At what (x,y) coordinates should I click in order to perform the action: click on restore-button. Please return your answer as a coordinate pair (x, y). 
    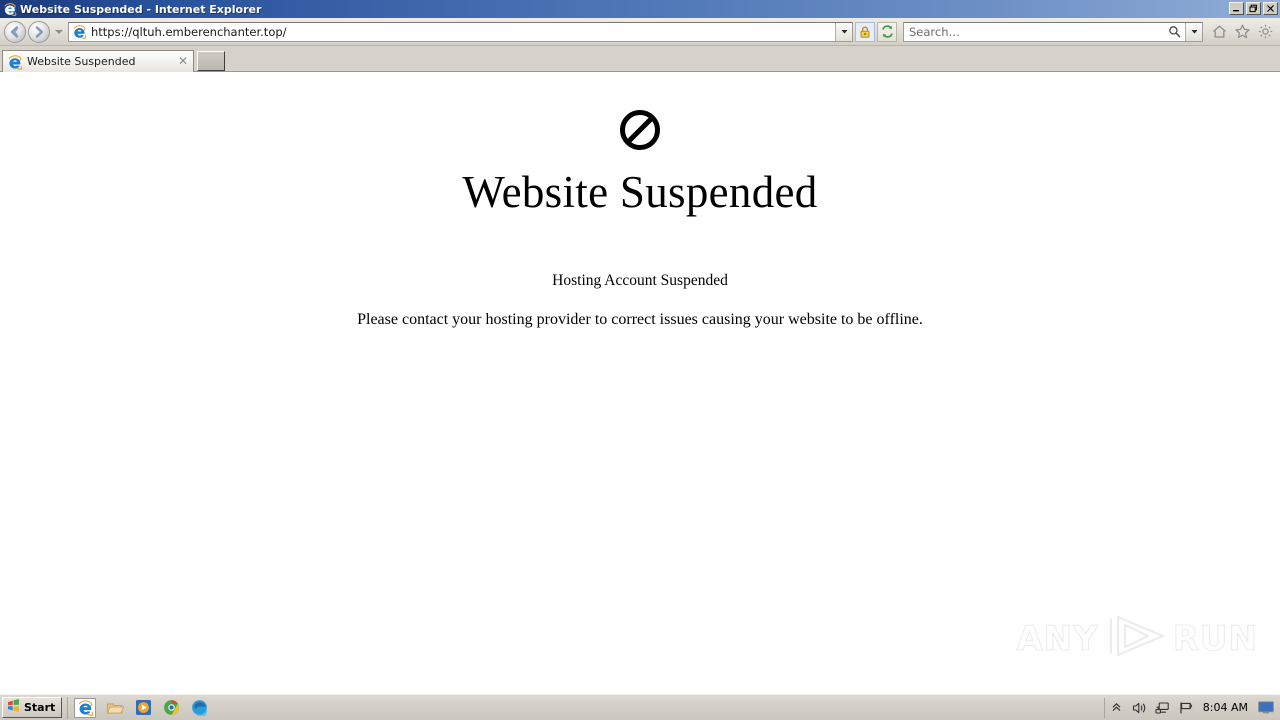
    Looking at the image, I should click on (1253, 8).